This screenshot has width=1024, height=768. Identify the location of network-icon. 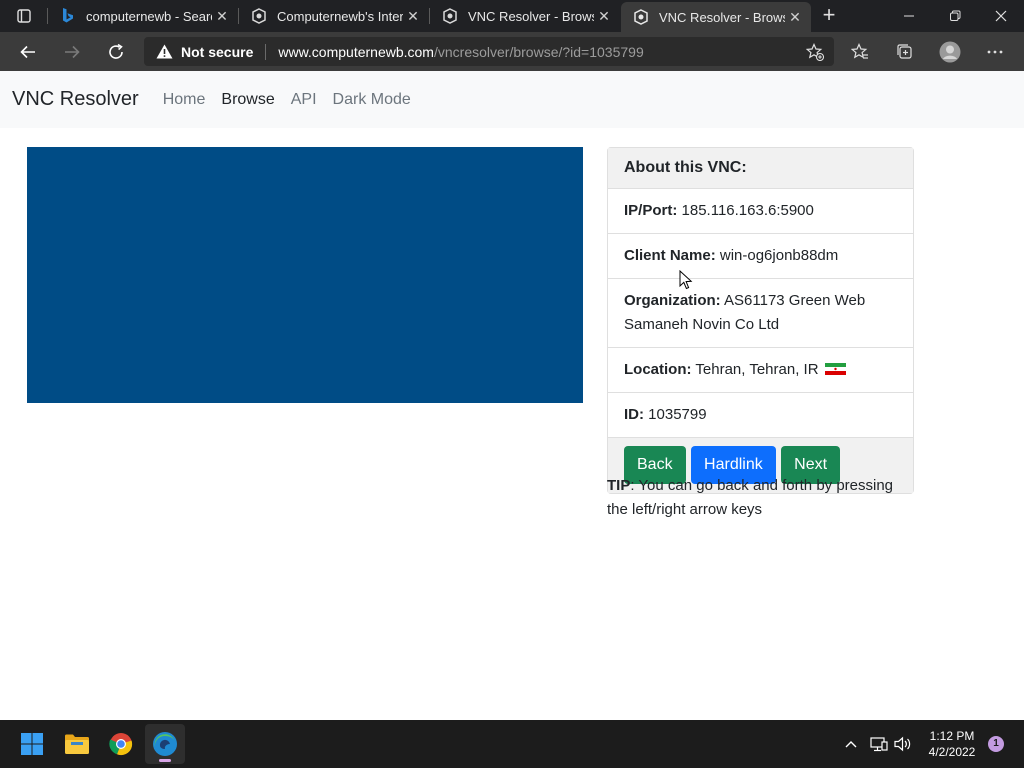
(879, 744).